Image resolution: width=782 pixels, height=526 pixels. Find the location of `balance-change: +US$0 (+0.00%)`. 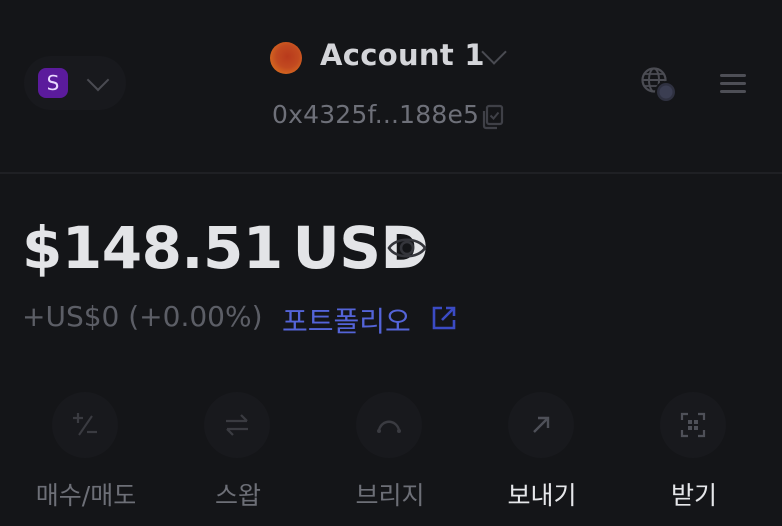

balance-change: +US$0 (+0.00%) is located at coordinates (142, 316).